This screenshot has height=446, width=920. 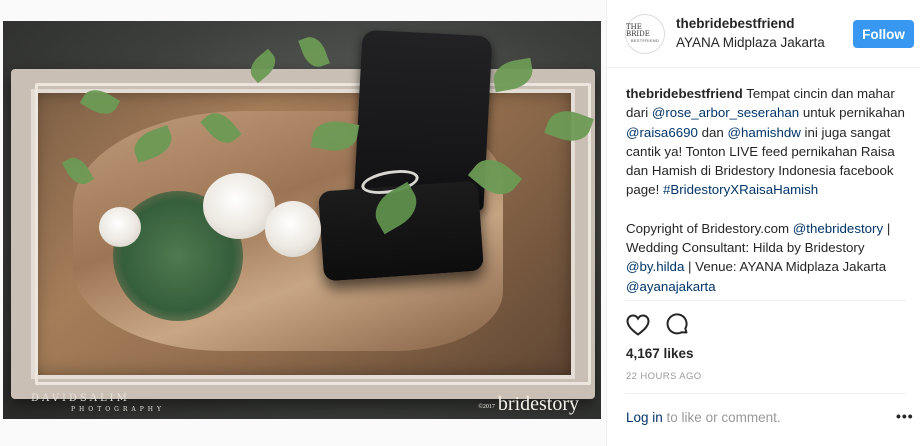 I want to click on comment-icon, so click(x=678, y=325).